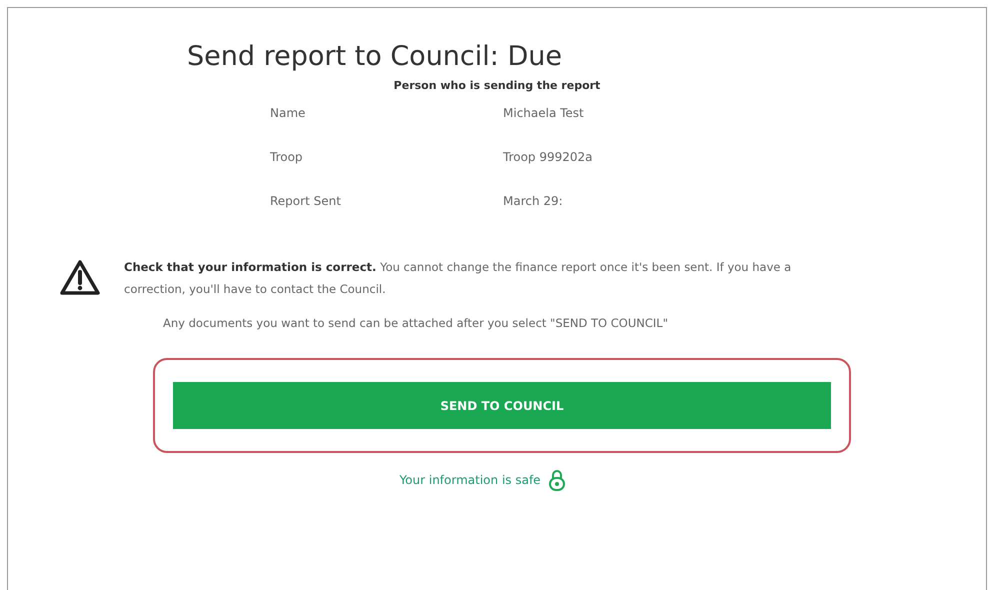  What do you see at coordinates (375, 57) in the screenshot?
I see `page-title: Send report to Council: Due` at bounding box center [375, 57].